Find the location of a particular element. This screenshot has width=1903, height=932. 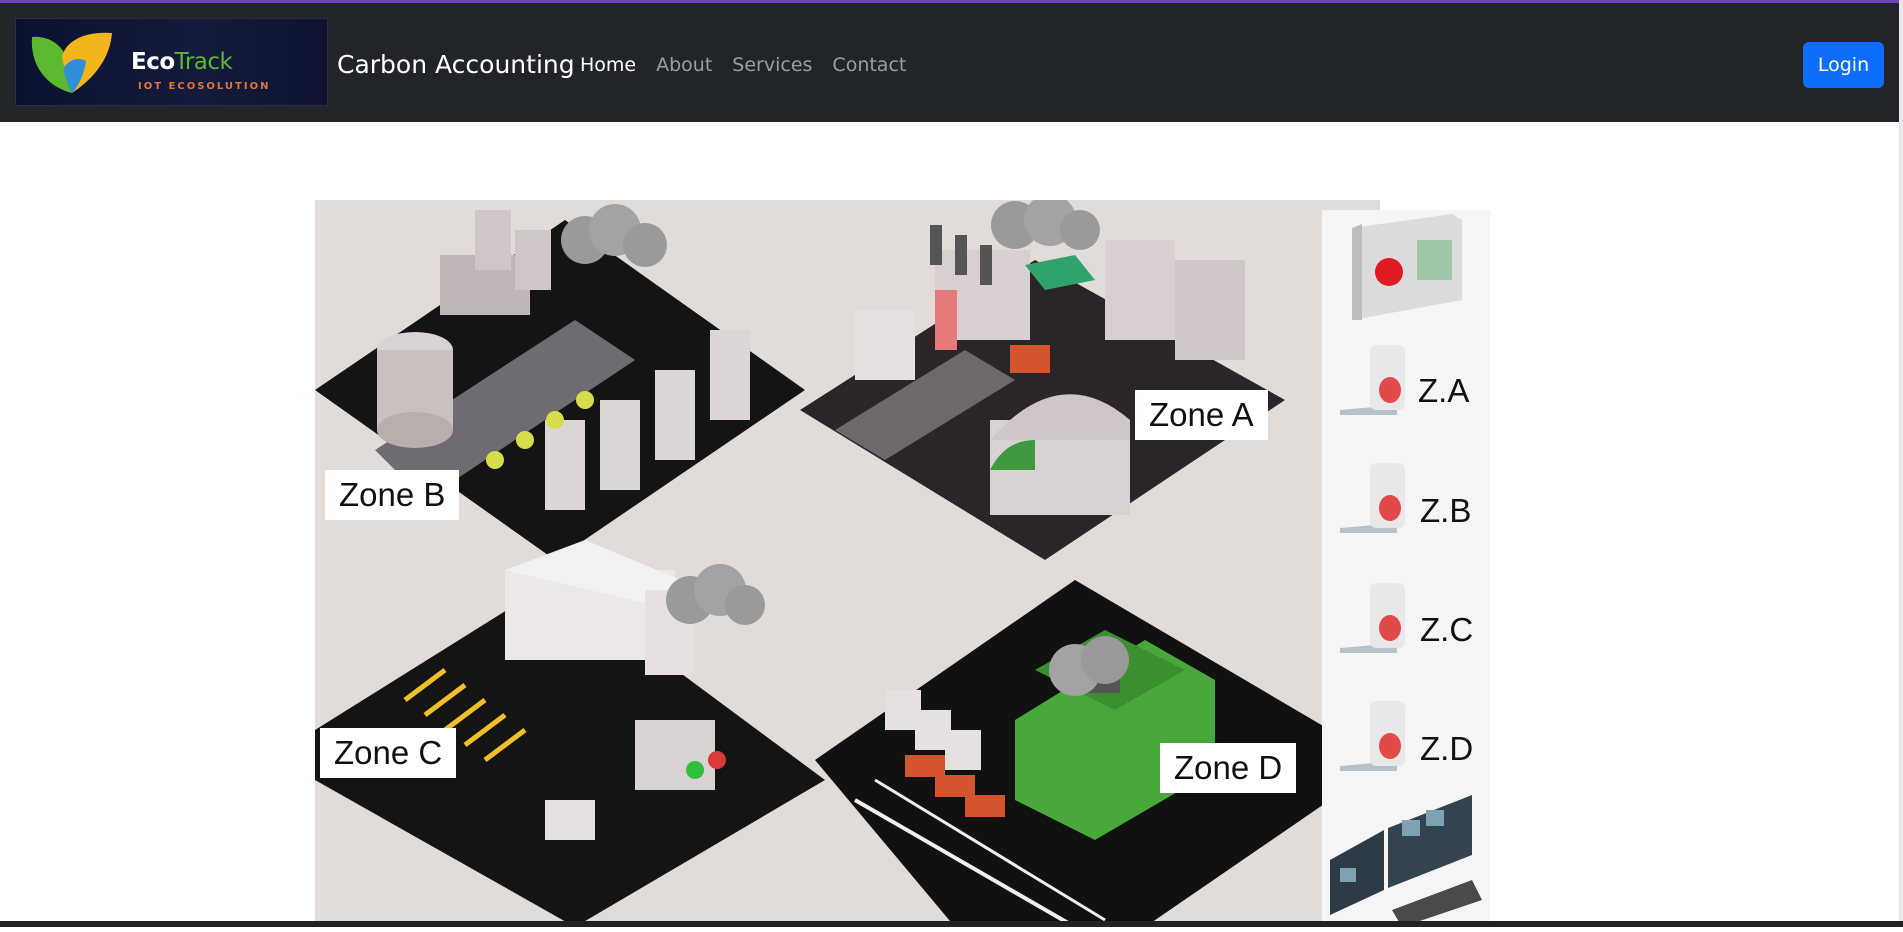

sensor-label-zb: Z.B is located at coordinates (1446, 510).